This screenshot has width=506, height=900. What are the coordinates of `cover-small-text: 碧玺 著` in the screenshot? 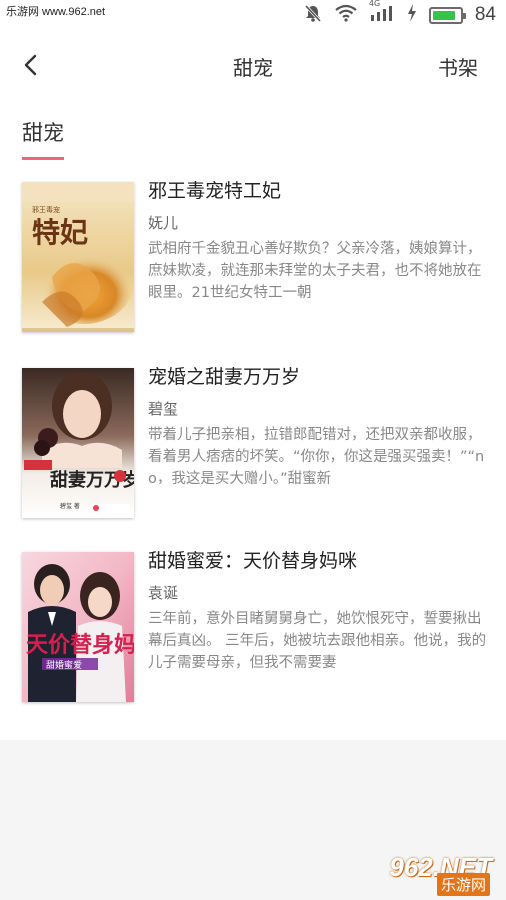 It's located at (70, 506).